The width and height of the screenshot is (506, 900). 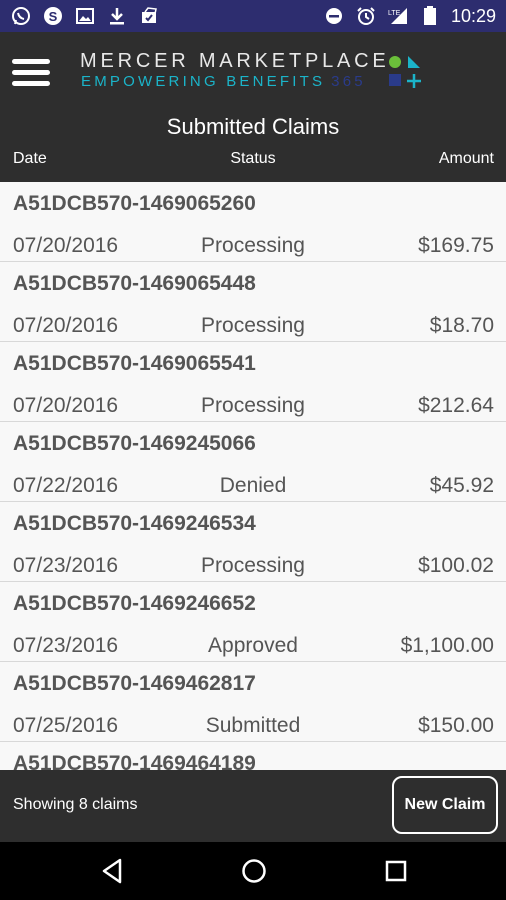 I want to click on brand-tagline: EMPOWERING BENEFITS 365, so click(x=223, y=81).